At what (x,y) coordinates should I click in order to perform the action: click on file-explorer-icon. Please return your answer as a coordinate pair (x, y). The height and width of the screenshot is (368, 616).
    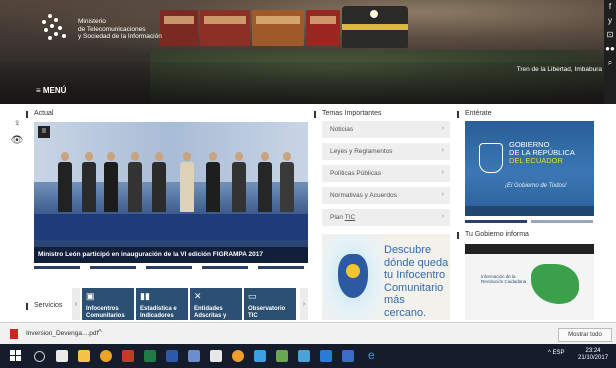
    Looking at the image, I should click on (84, 356).